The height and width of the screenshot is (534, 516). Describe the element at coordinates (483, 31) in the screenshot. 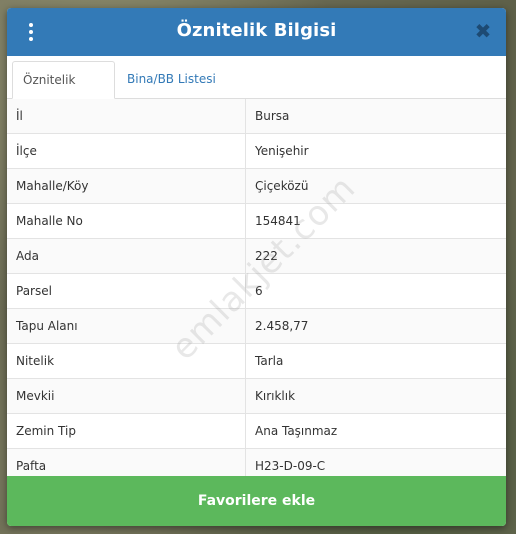

I see `close-icon: ✖` at that location.